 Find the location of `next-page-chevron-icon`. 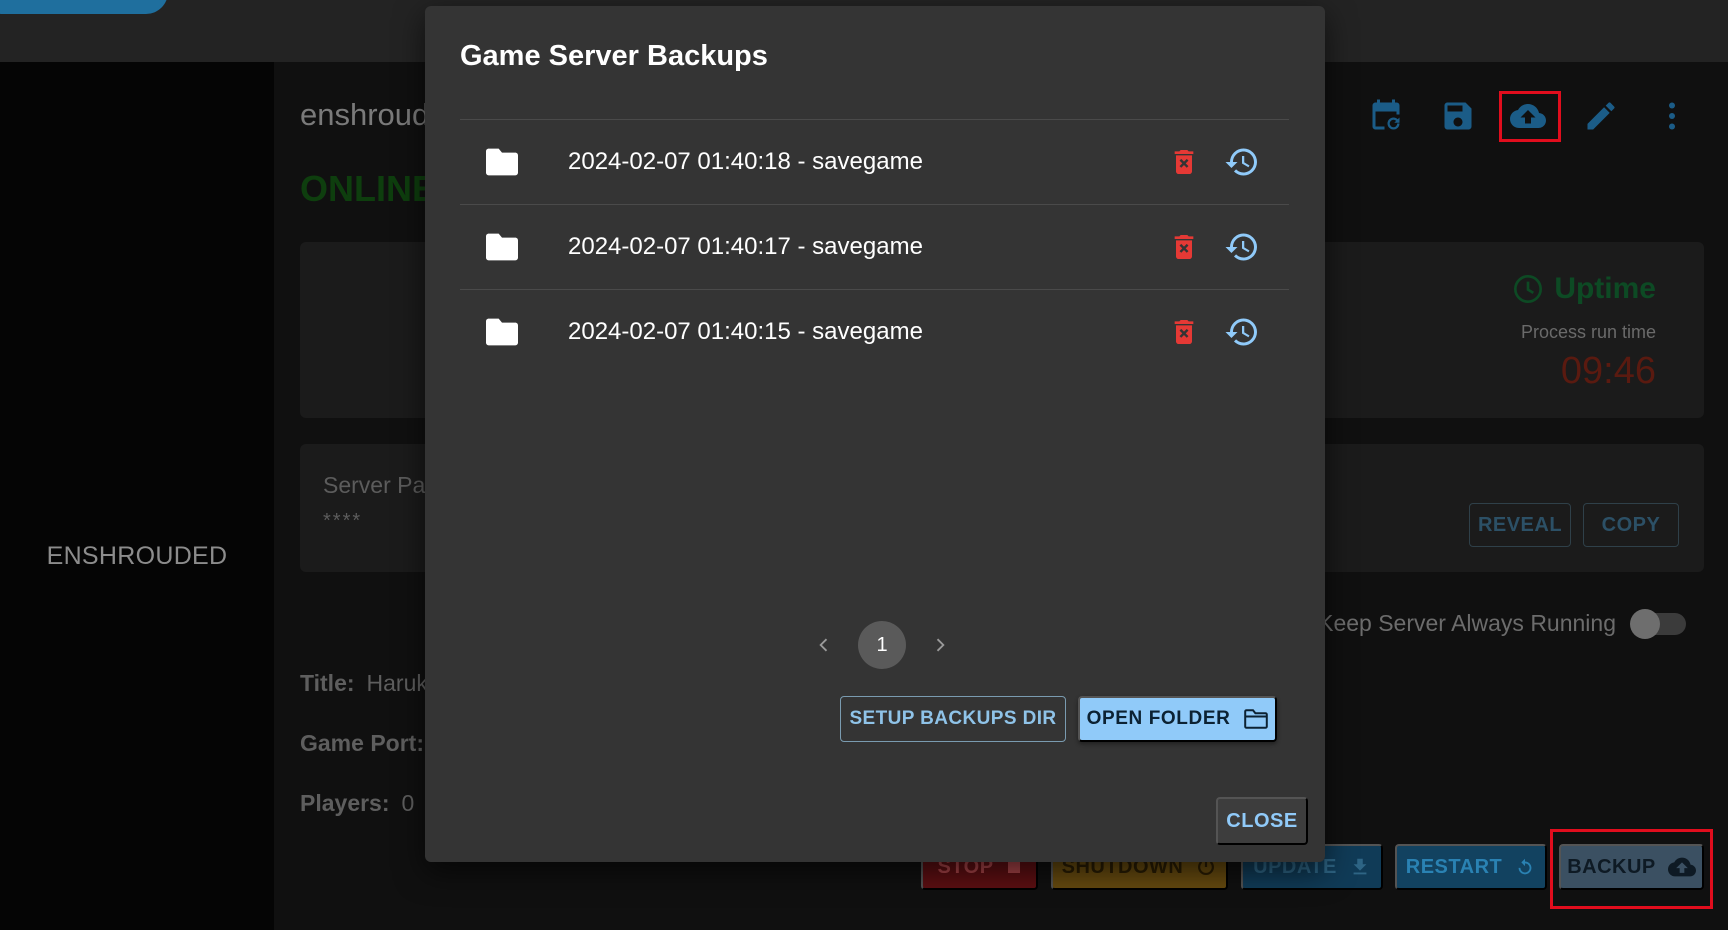

next-page-chevron-icon is located at coordinates (940, 645).